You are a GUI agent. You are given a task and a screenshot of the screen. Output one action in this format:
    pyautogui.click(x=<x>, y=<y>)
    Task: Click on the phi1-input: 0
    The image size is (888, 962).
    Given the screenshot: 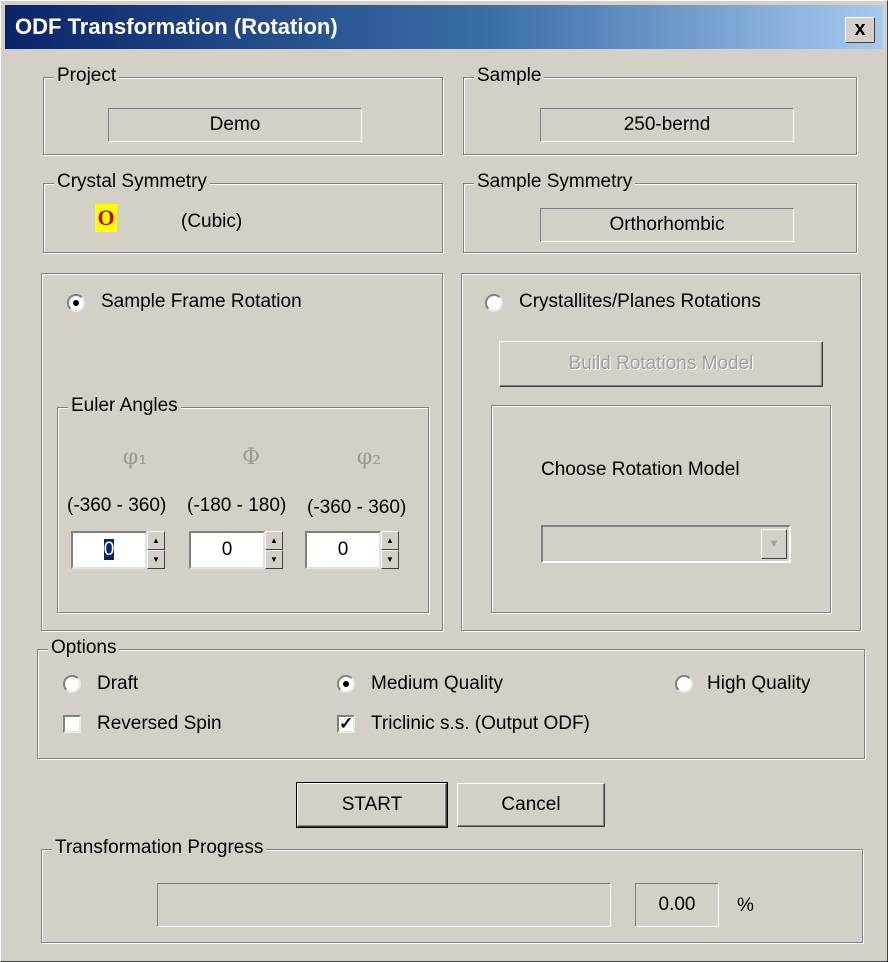 What is the action you would take?
    pyautogui.click(x=109, y=550)
    